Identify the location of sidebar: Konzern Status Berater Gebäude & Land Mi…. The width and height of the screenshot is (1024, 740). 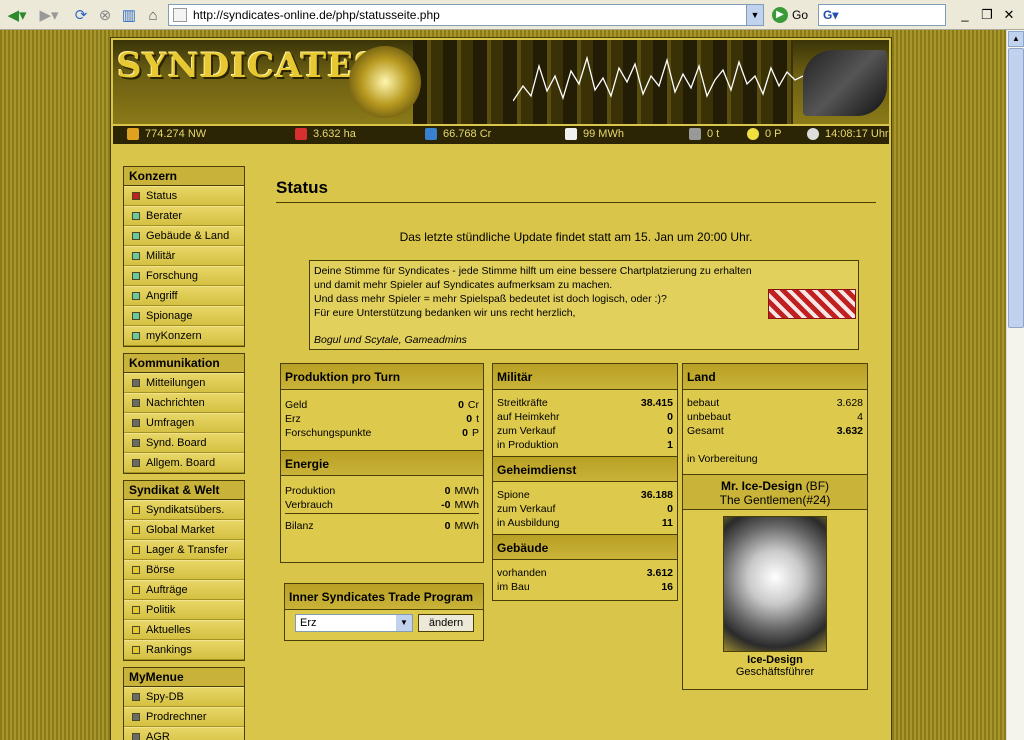
(184, 453).